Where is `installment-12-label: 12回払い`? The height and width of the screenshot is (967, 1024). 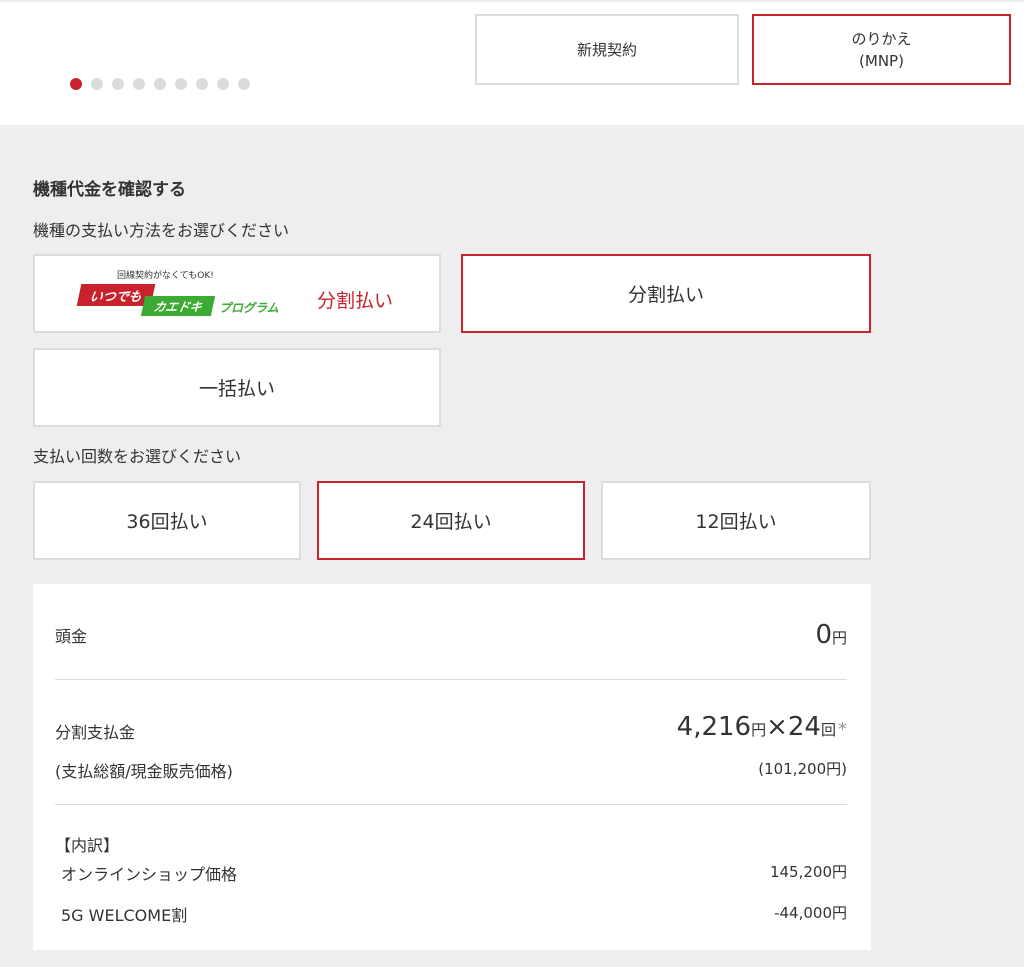 installment-12-label: 12回払い is located at coordinates (736, 522).